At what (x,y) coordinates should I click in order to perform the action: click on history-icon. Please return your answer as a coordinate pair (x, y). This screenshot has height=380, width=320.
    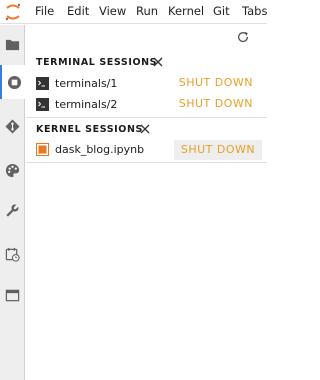
    Looking at the image, I should click on (12, 254).